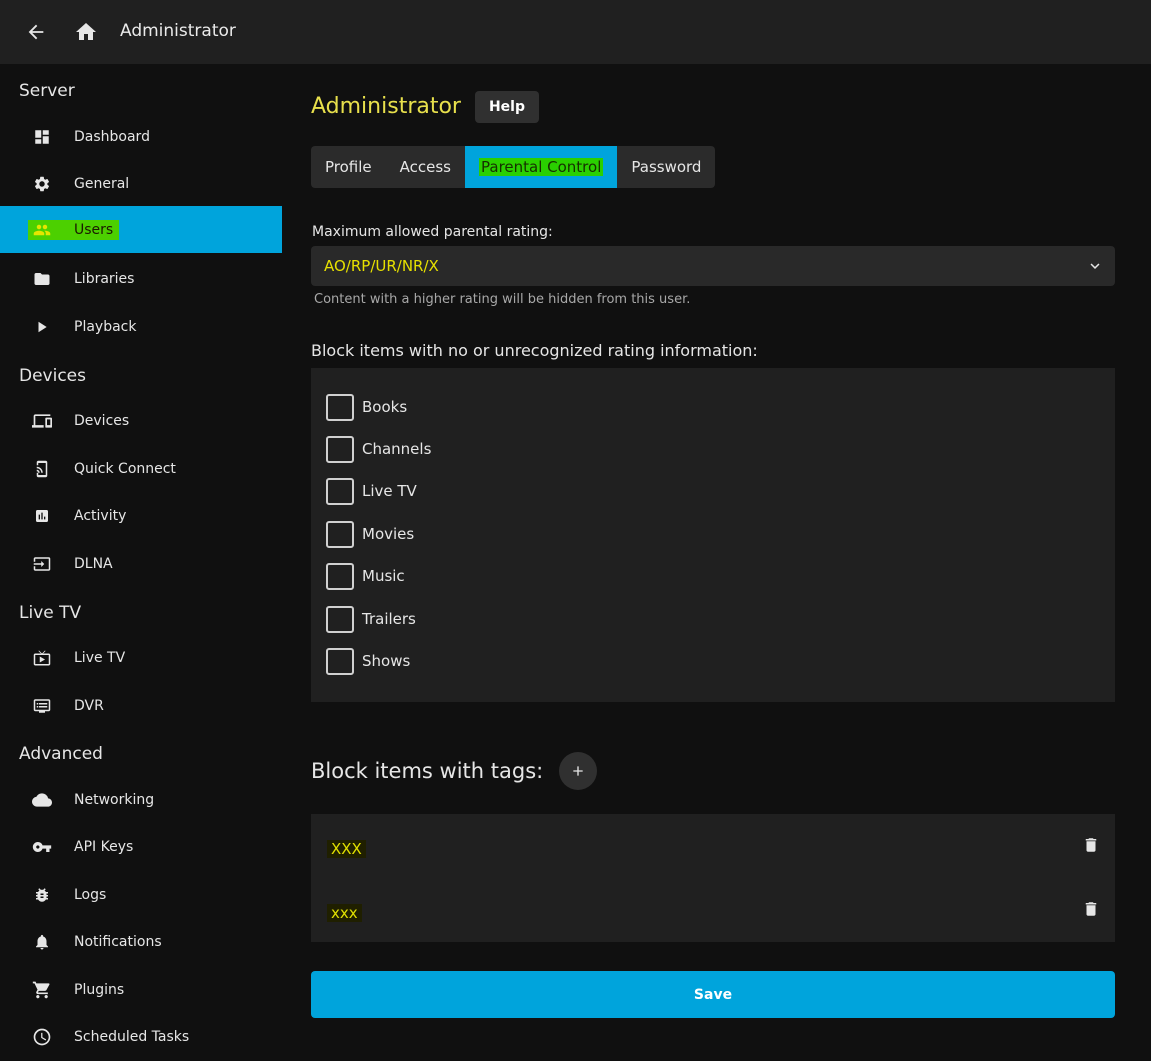  Describe the element at coordinates (368, 661) in the screenshot. I see `checkbox-shows: Shows` at that location.